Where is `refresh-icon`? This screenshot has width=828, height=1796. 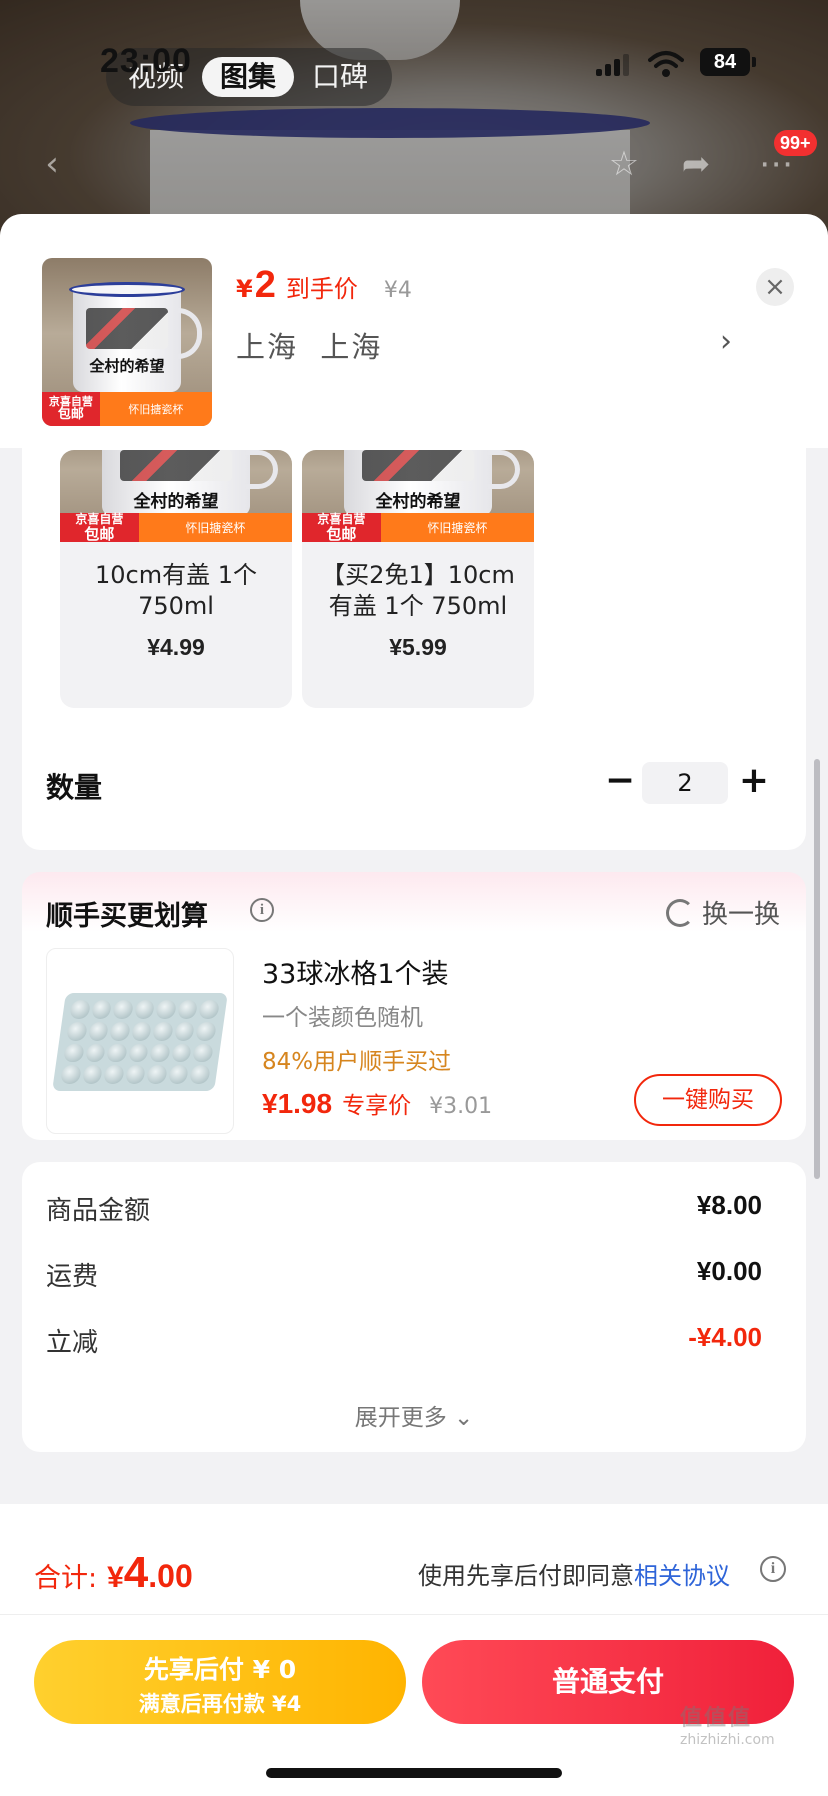
refresh-icon is located at coordinates (680, 912).